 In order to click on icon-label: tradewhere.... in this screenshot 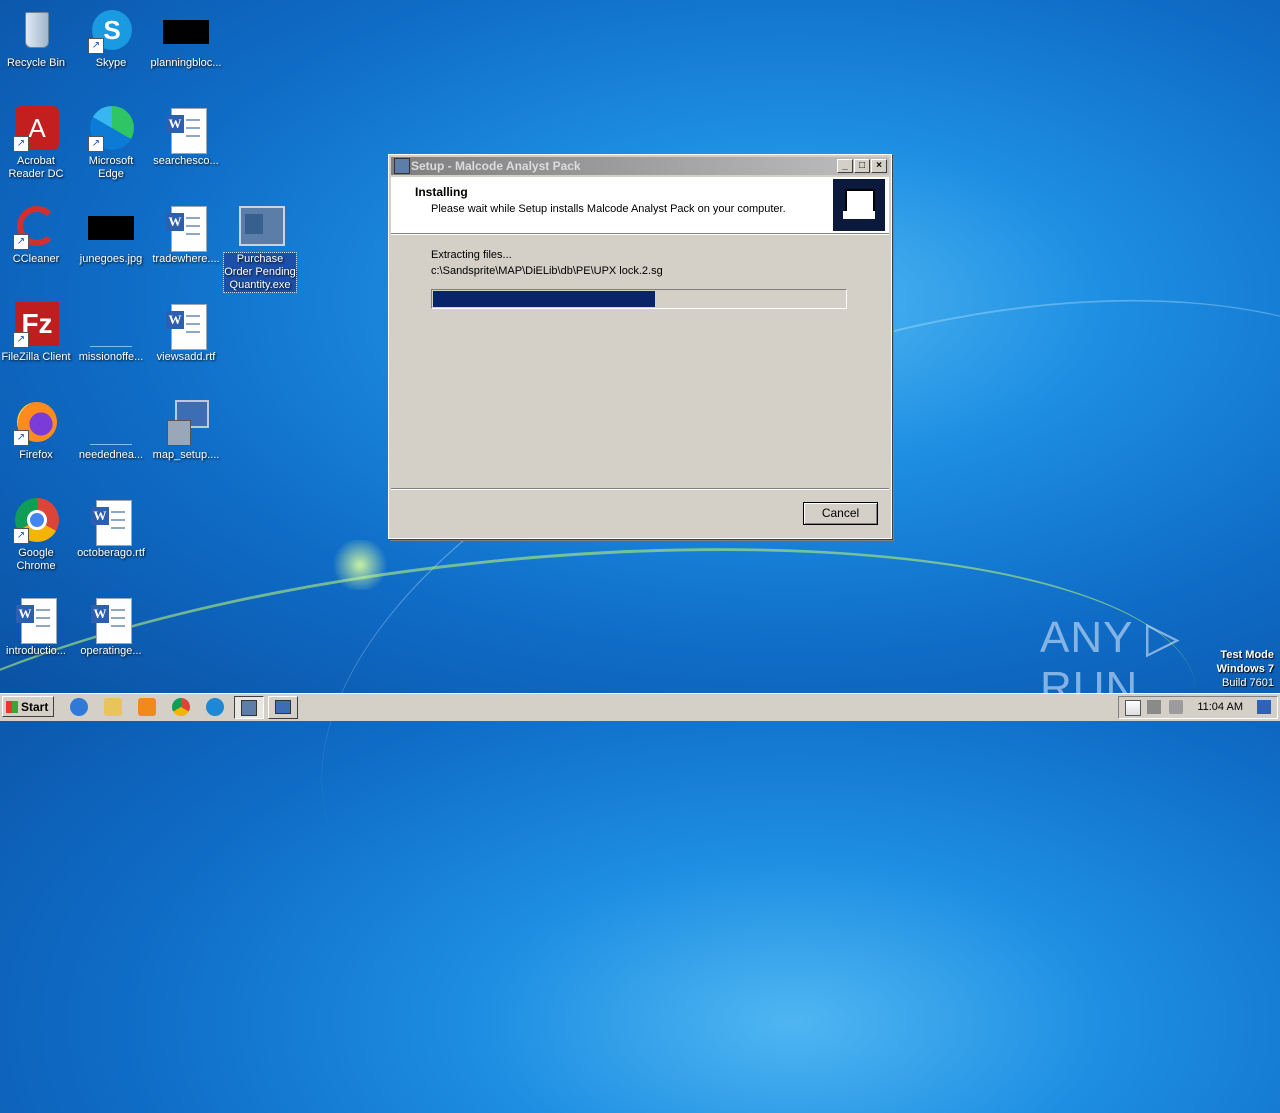, I will do `click(186, 259)`.